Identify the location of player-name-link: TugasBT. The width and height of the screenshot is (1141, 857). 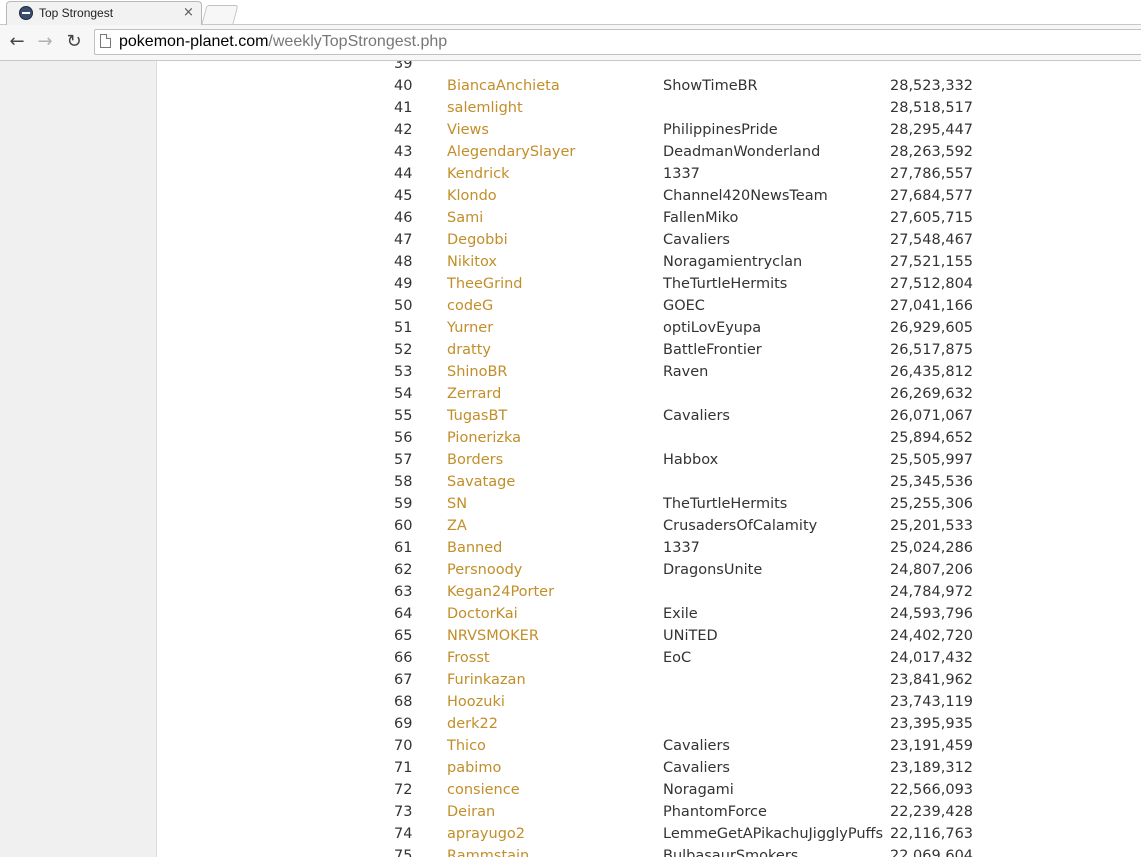
(477, 416).